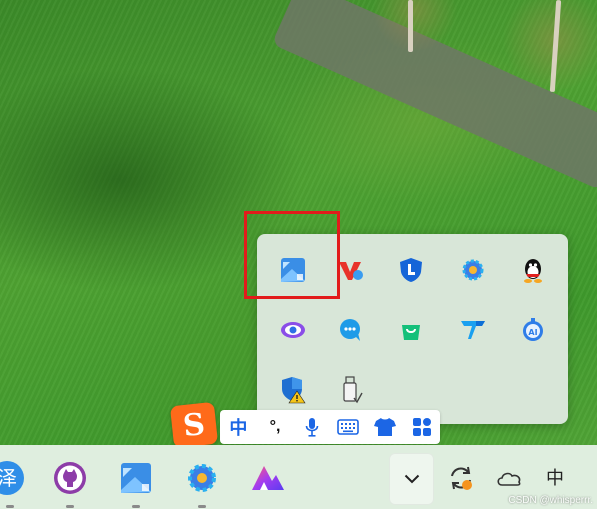  Describe the element at coordinates (70, 478) in the screenshot. I see `github-icon` at that location.